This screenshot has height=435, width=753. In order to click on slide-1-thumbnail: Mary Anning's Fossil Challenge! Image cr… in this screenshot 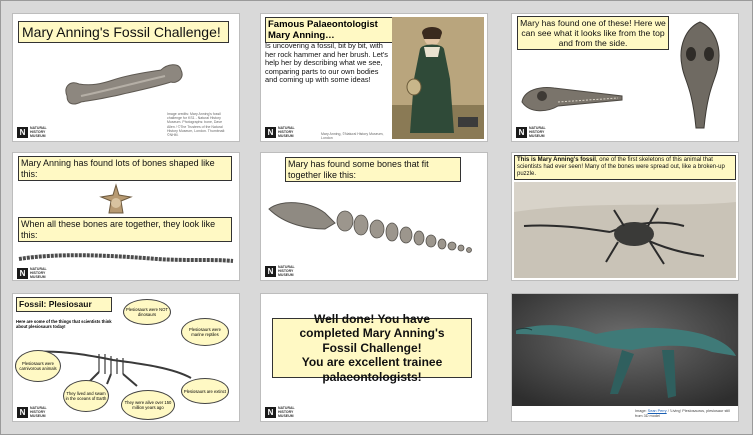, I will do `click(126, 77)`.